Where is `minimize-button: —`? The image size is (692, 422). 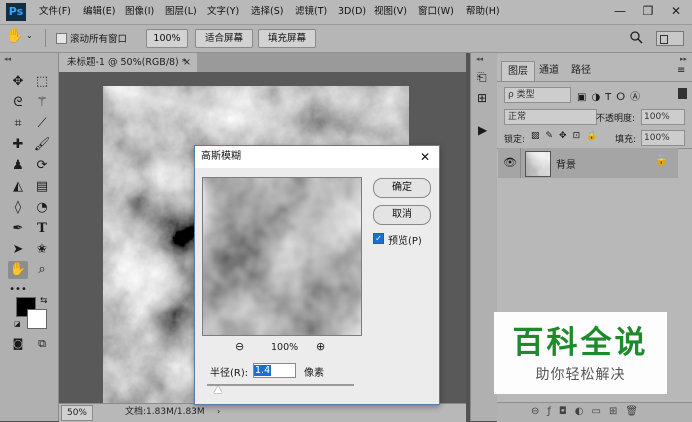 minimize-button: — is located at coordinates (620, 12).